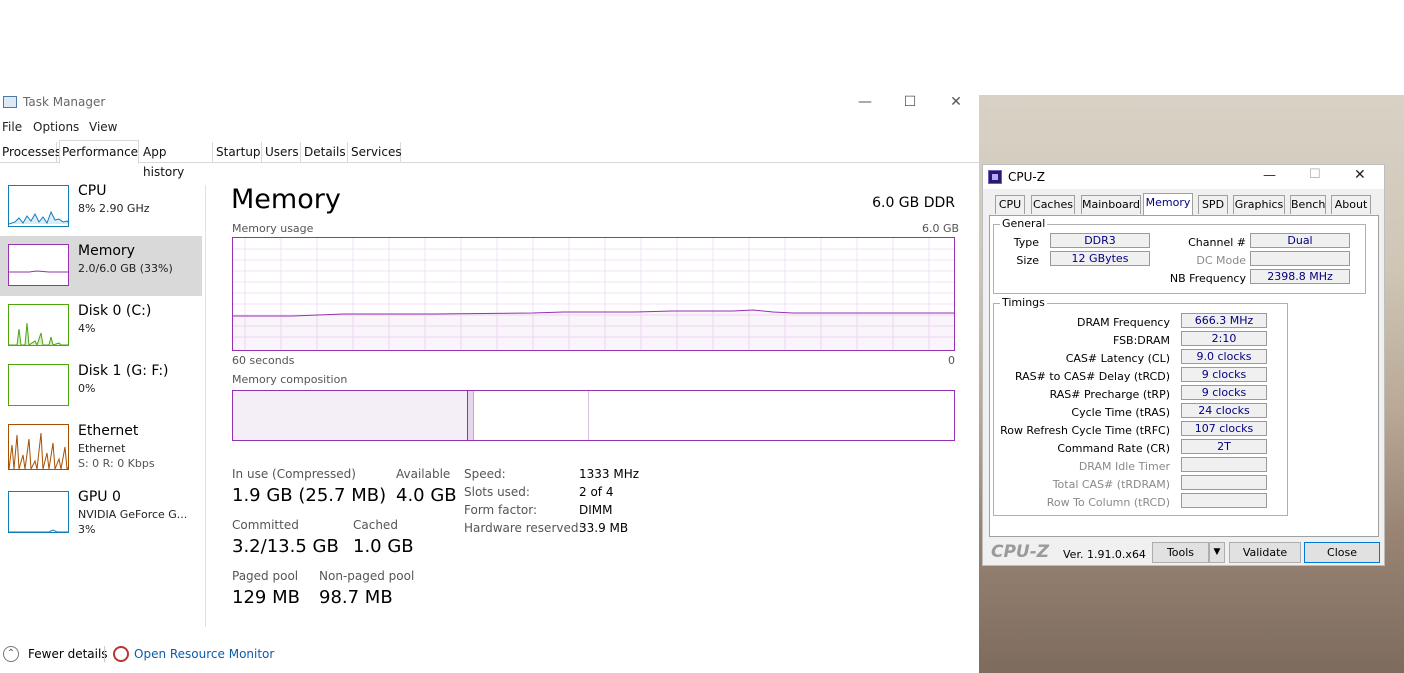  I want to click on tab-processes: Processes, so click(30, 152).